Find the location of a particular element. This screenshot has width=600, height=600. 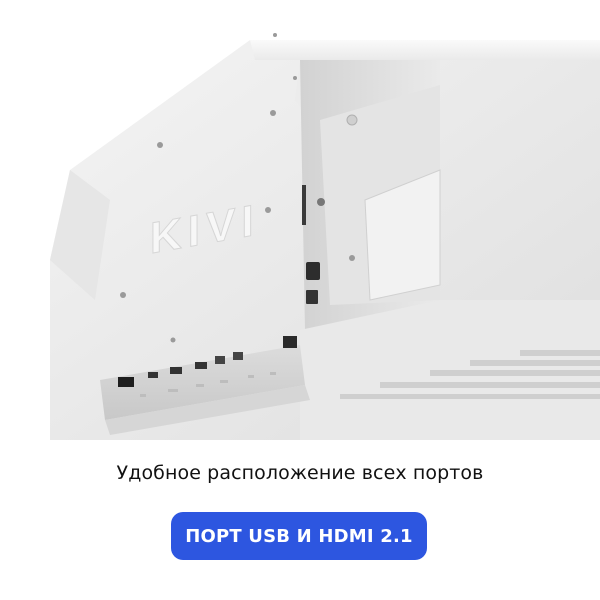

power-connector is located at coordinates (126, 382).